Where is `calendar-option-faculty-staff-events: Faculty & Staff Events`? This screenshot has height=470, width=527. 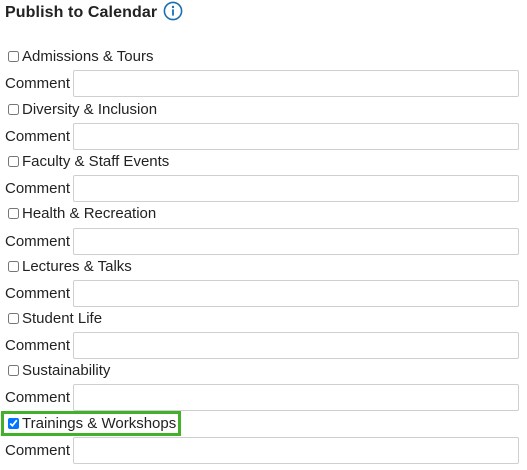 calendar-option-faculty-staff-events: Faculty & Staff Events is located at coordinates (87, 161).